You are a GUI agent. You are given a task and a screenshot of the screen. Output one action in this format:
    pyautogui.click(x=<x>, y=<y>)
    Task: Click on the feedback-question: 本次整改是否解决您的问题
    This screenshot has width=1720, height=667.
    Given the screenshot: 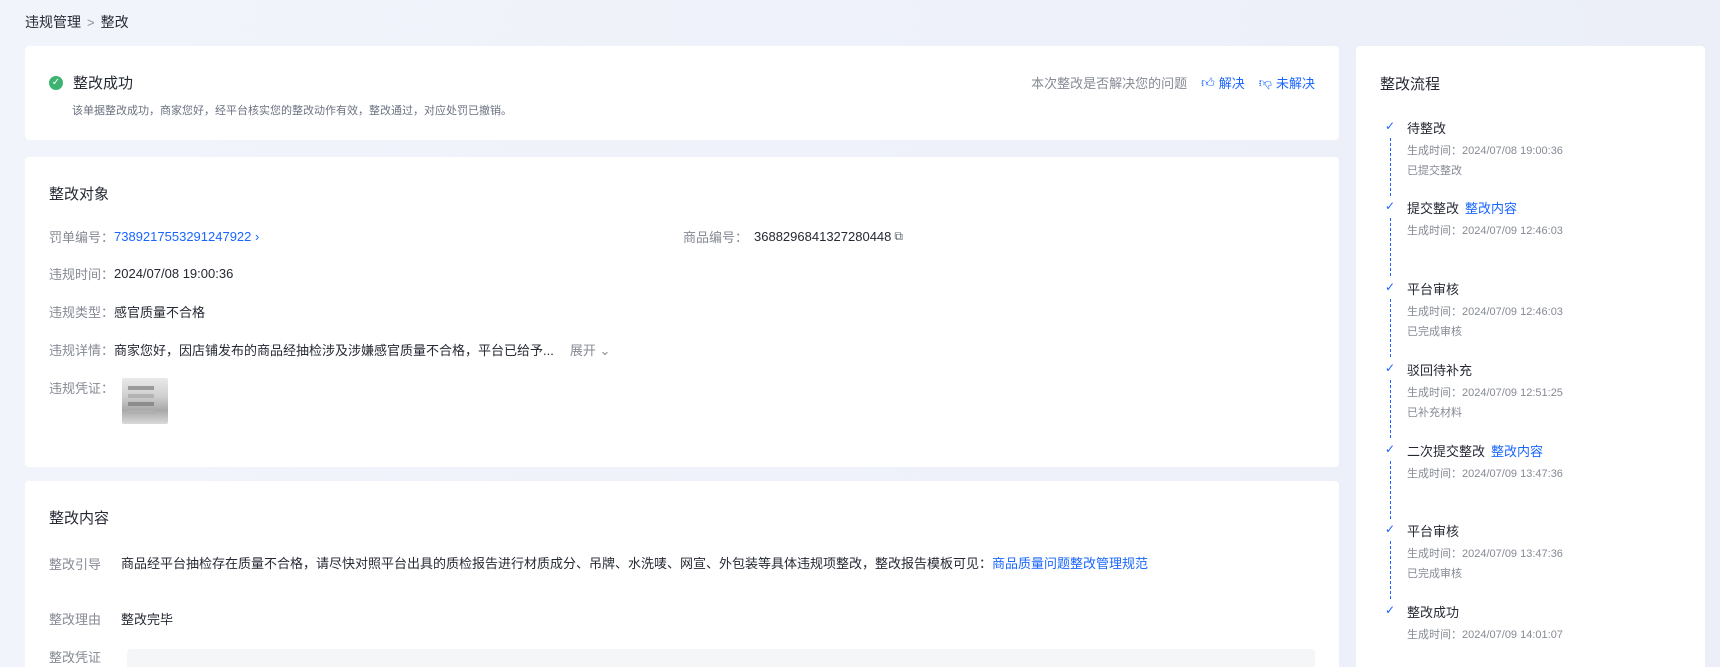 What is the action you would take?
    pyautogui.click(x=1109, y=83)
    